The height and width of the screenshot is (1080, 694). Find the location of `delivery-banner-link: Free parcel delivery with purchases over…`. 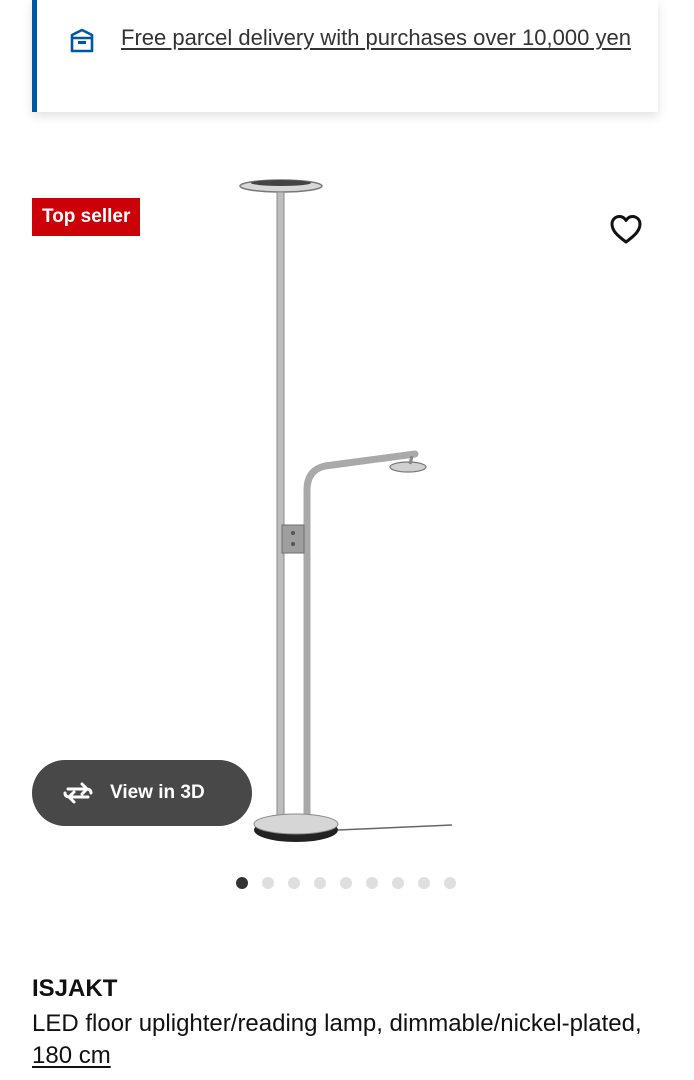

delivery-banner-link: Free parcel delivery with purchases over… is located at coordinates (381, 37).